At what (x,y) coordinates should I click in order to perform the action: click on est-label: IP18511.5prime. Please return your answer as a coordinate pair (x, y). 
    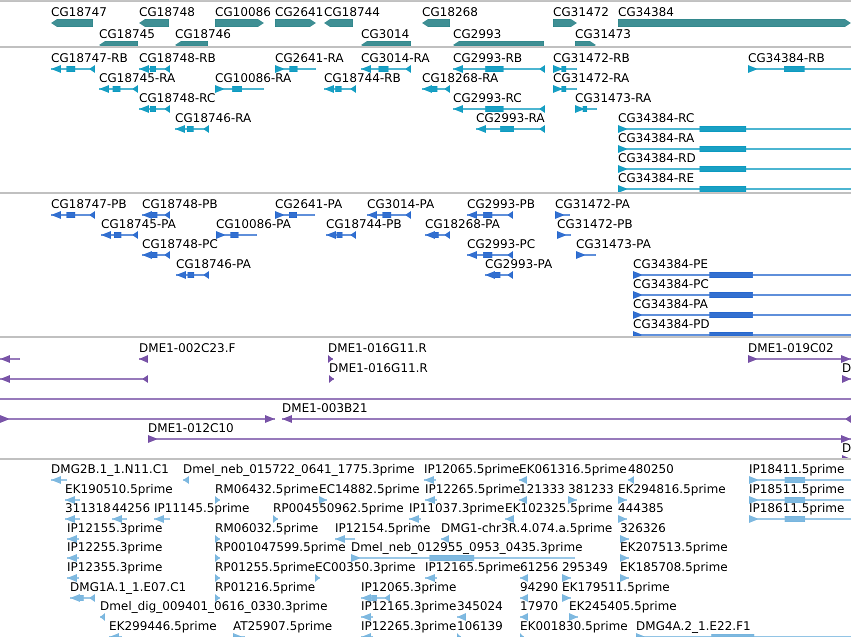
    Looking at the image, I should click on (796, 489).